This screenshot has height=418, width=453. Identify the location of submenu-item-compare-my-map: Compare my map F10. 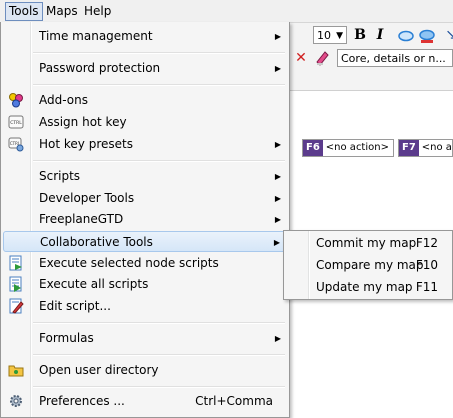
(369, 265).